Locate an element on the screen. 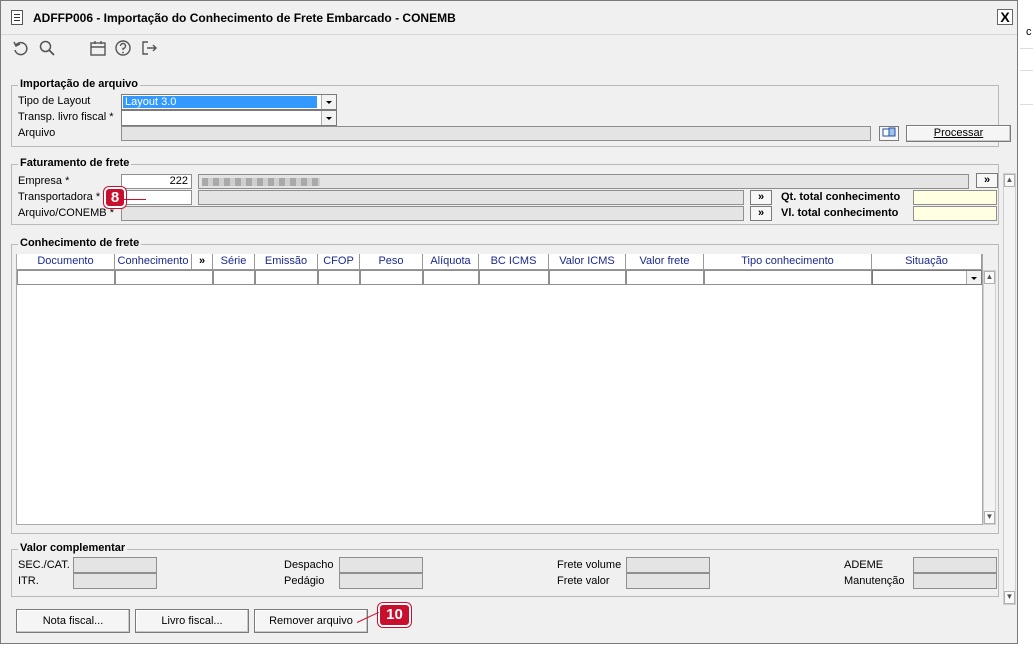  cell-bc-icms is located at coordinates (514, 277).